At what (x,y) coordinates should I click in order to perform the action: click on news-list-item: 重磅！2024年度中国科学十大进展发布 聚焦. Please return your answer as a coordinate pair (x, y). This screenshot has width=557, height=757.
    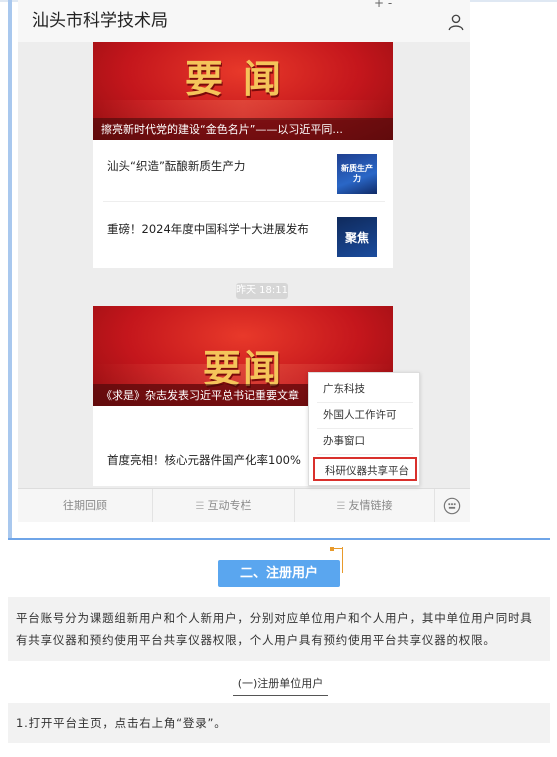
    Looking at the image, I should click on (244, 235).